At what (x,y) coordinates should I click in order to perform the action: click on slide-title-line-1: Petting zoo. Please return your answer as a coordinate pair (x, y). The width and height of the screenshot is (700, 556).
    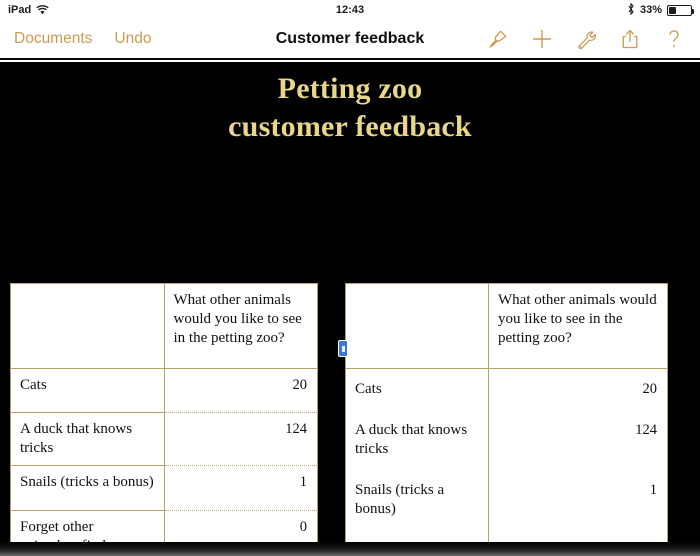
    Looking at the image, I should click on (350, 88).